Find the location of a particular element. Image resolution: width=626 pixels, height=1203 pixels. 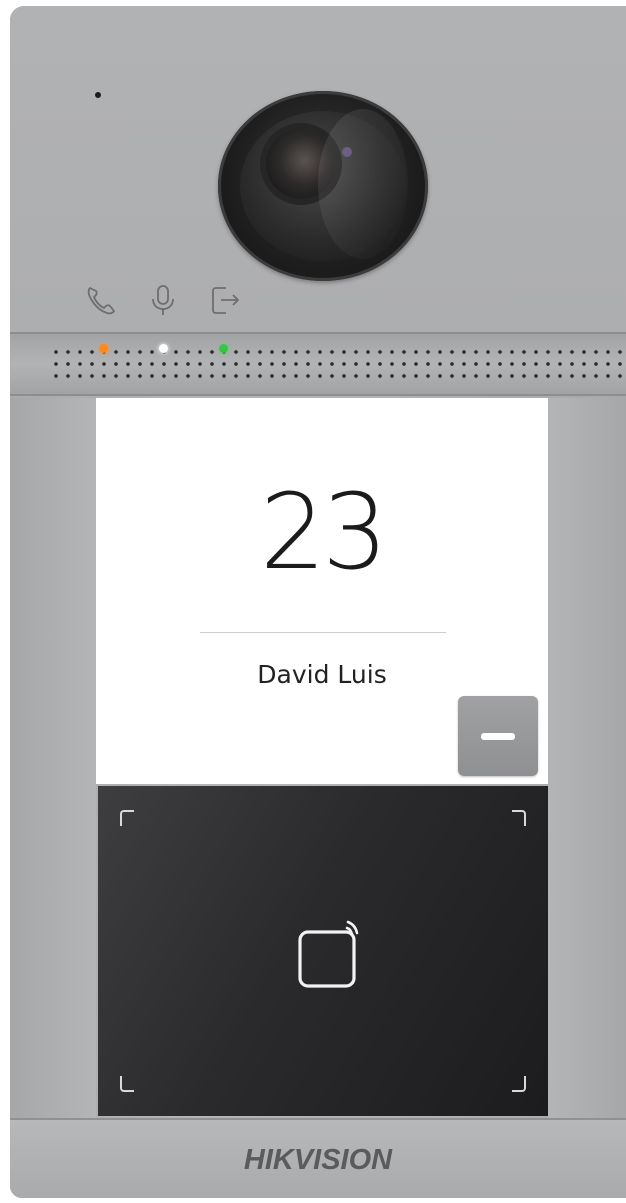

nfc-card-icon is located at coordinates (328, 954).